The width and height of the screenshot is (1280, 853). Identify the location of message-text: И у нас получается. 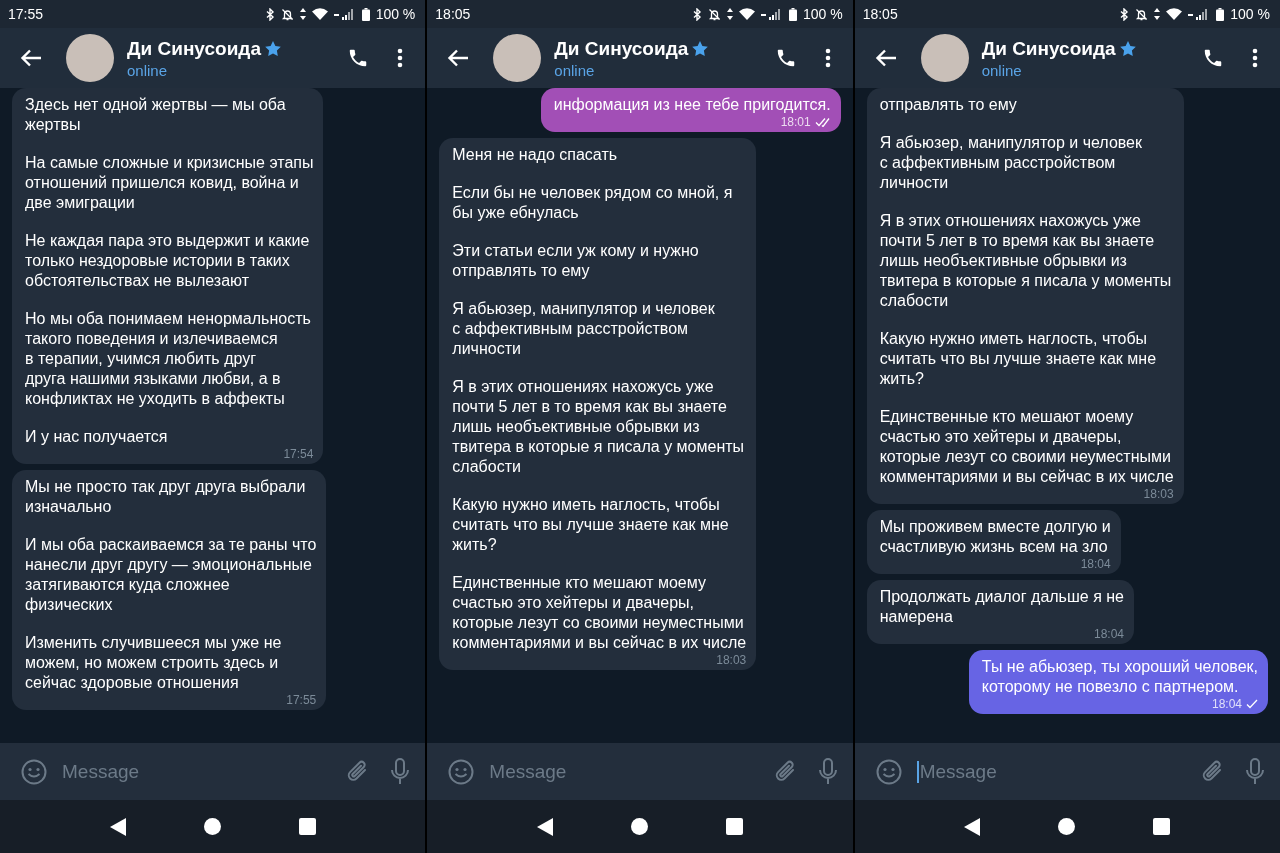
(97, 437).